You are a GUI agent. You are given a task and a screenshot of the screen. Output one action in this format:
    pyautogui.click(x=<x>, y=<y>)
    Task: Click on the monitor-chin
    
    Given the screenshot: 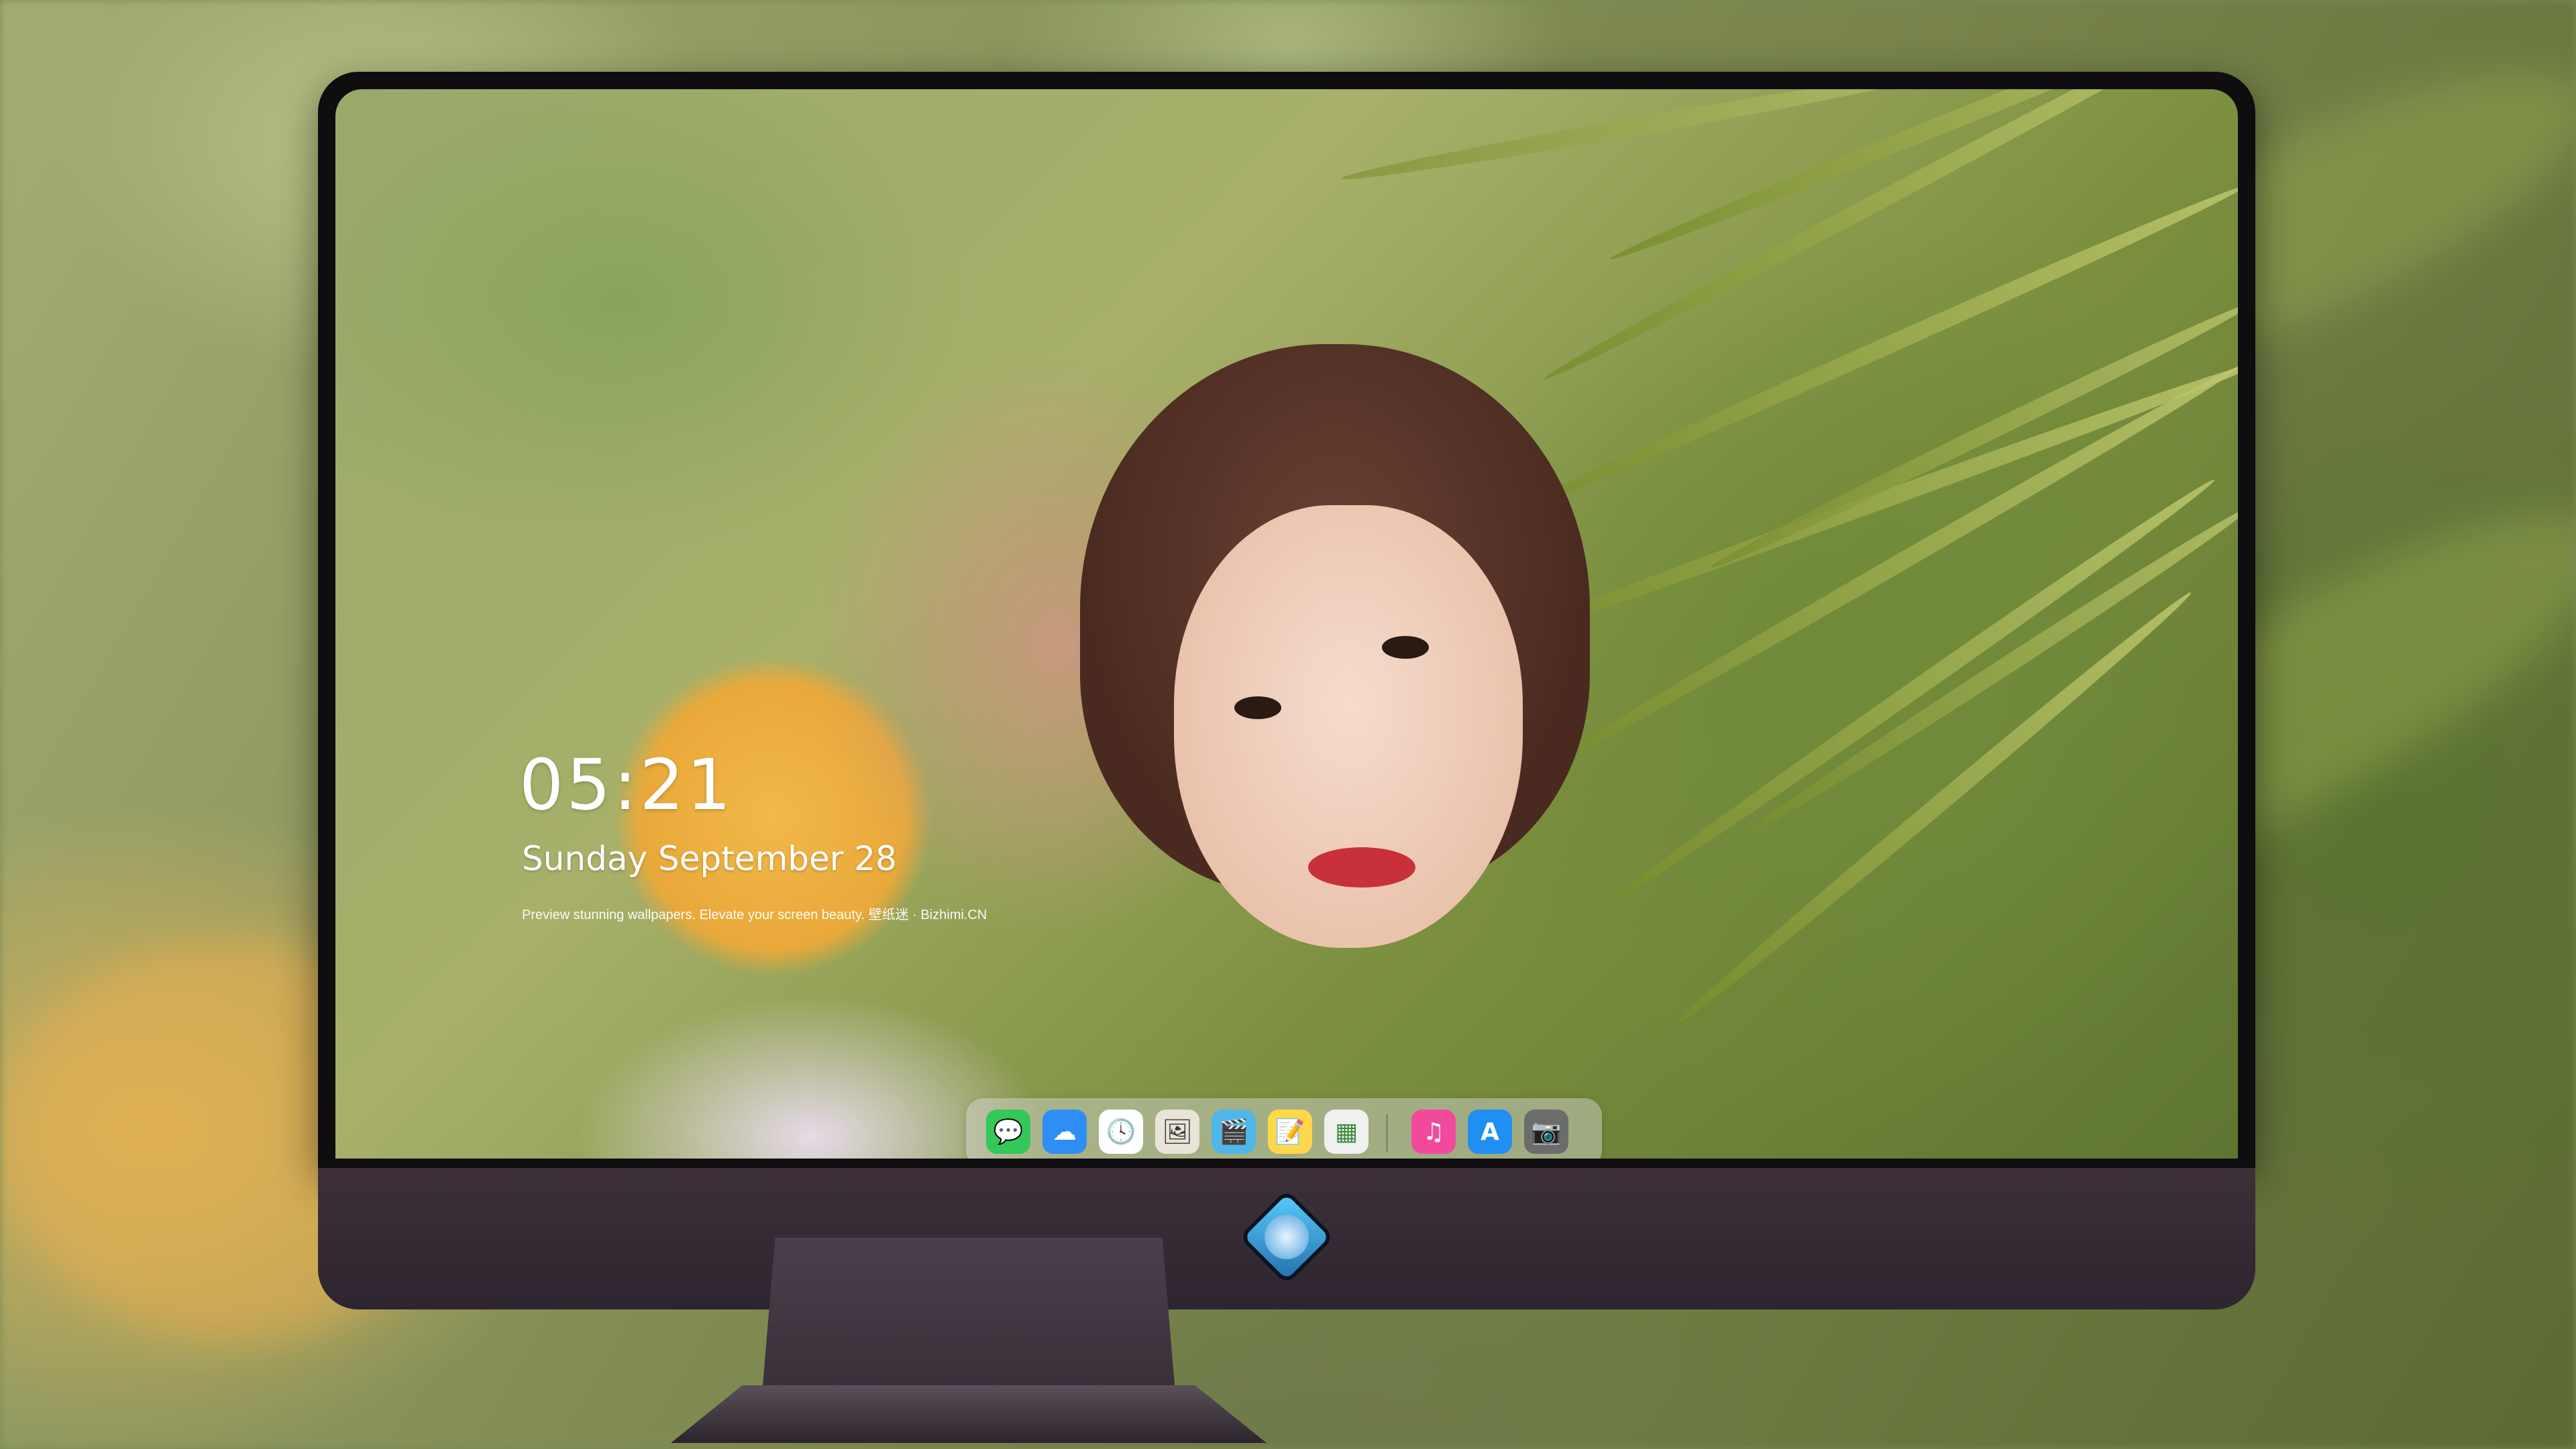 What is the action you would take?
    pyautogui.click(x=1286, y=1238)
    